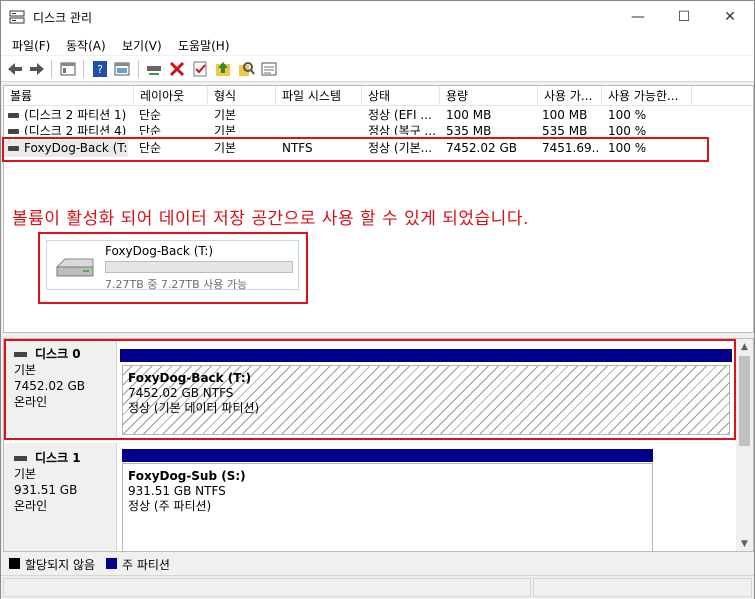 The width and height of the screenshot is (755, 599). I want to click on volume-card: FoxyDog-Back (T:) 7.27TB 중 7.27TB 사용 가능, so click(172, 265).